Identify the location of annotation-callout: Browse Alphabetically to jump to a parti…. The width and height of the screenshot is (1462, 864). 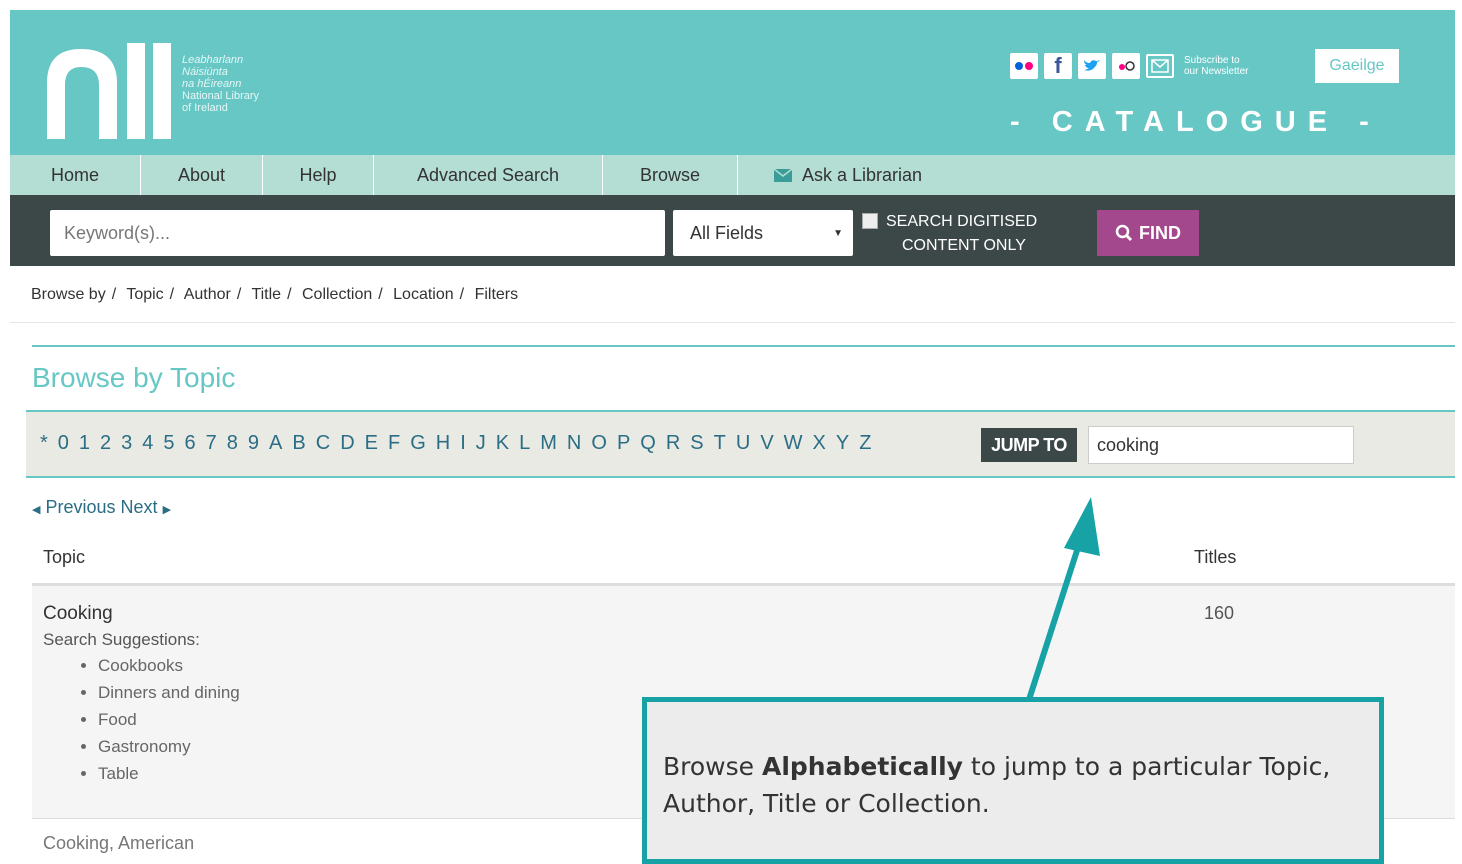
(1013, 780).